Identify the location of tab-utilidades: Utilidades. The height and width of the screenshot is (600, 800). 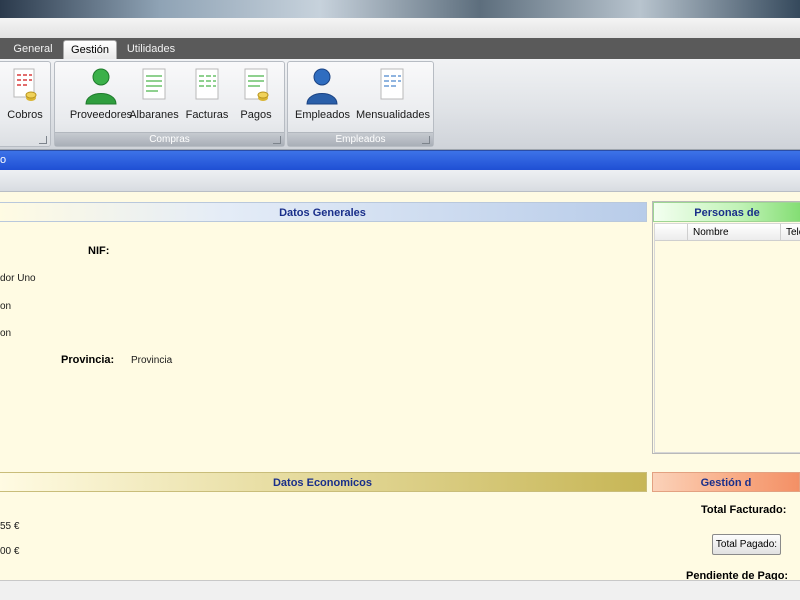
(151, 49).